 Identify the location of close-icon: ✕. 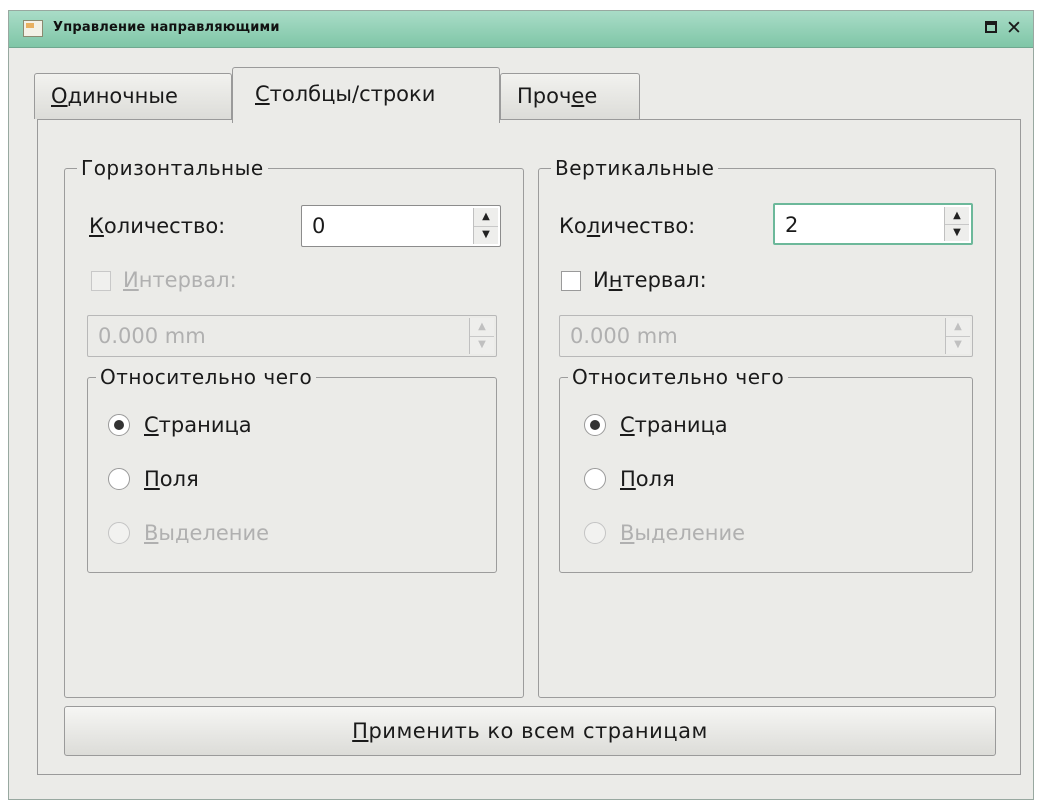
(1014, 28).